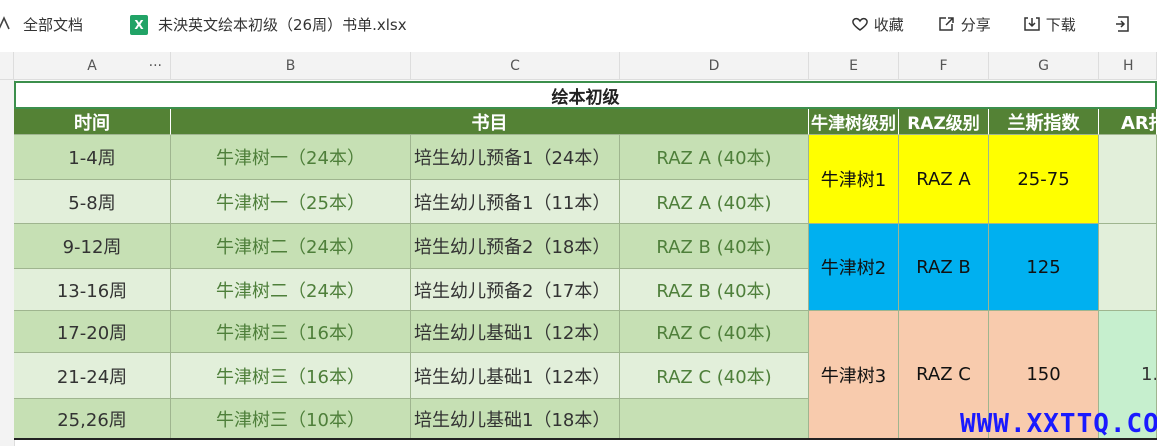 This screenshot has width=1157, height=446. I want to click on header-books: 书目, so click(490, 122).